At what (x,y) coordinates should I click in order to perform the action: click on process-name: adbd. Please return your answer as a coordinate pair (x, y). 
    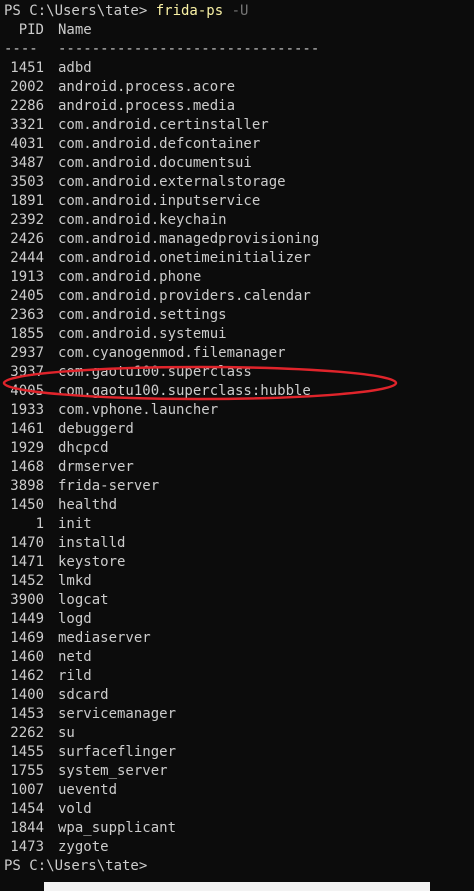
    Looking at the image, I should click on (75, 68).